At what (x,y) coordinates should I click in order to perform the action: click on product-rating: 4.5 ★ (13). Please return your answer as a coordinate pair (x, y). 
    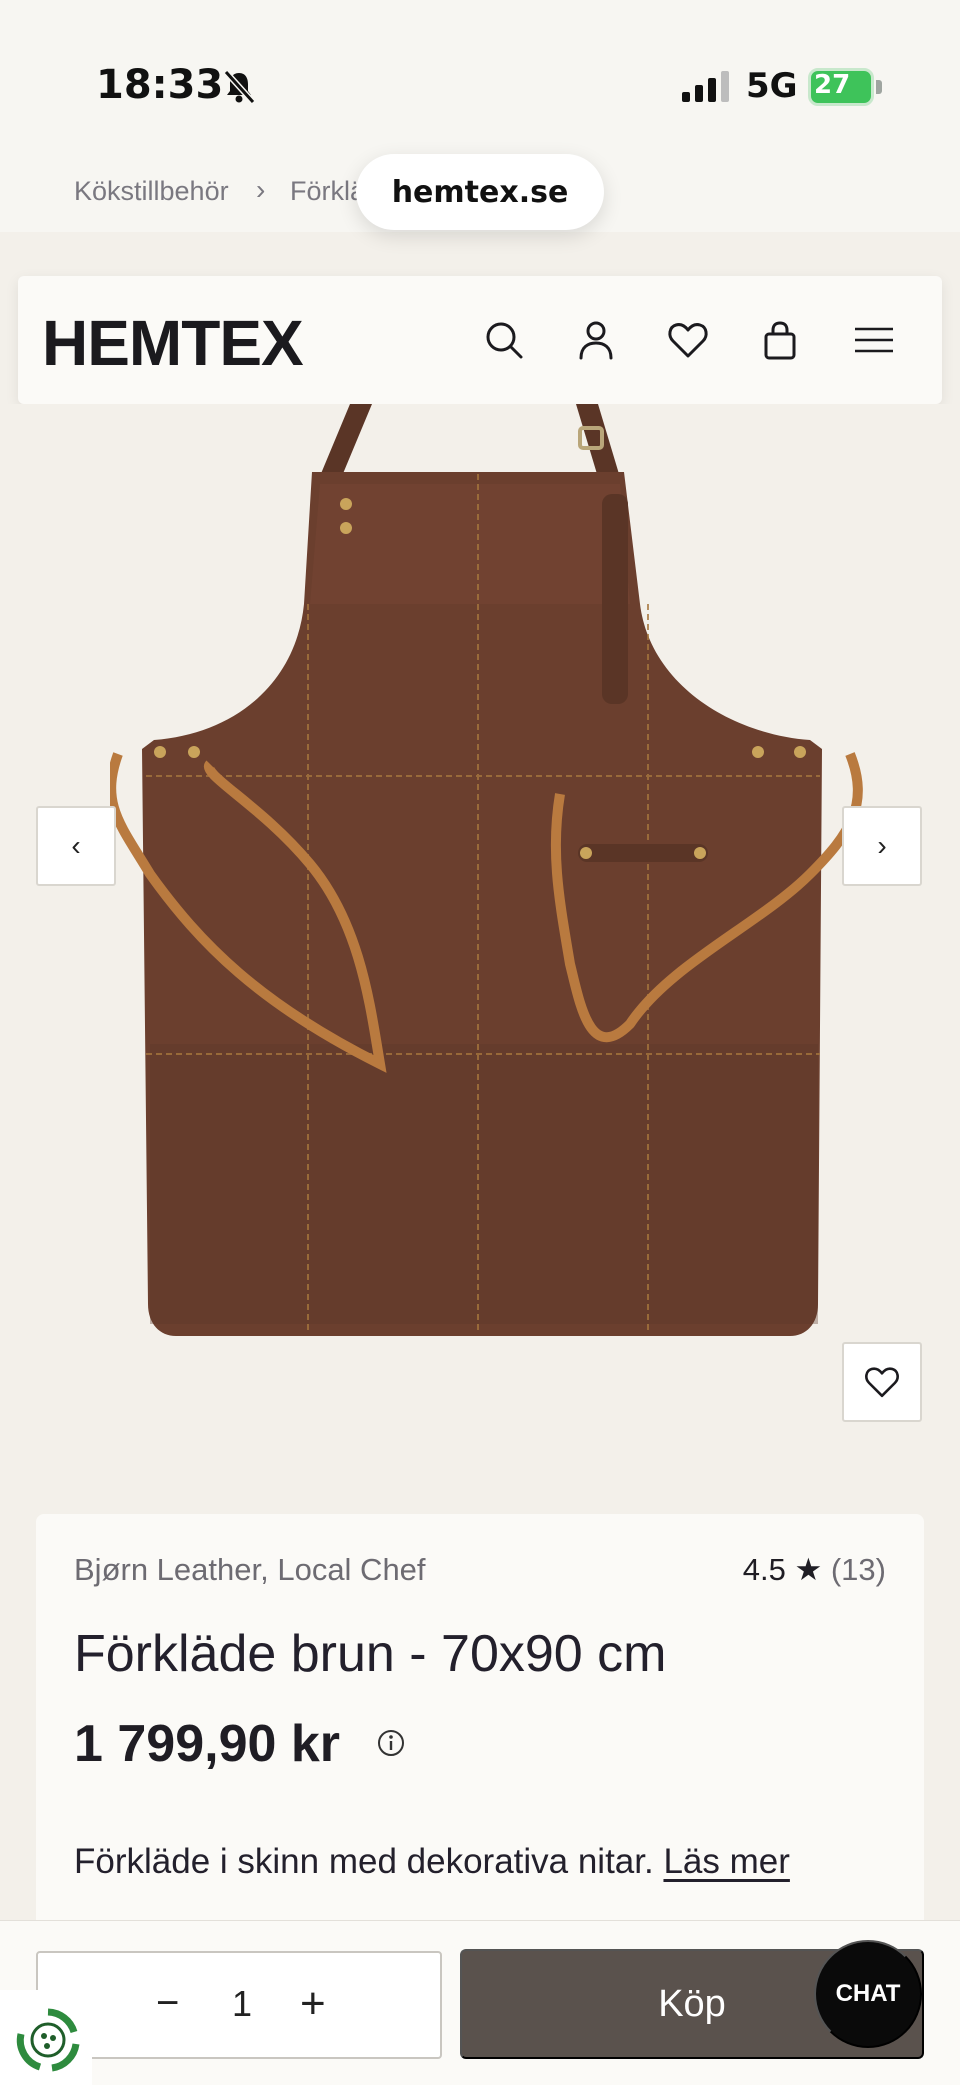
    Looking at the image, I should click on (814, 1570).